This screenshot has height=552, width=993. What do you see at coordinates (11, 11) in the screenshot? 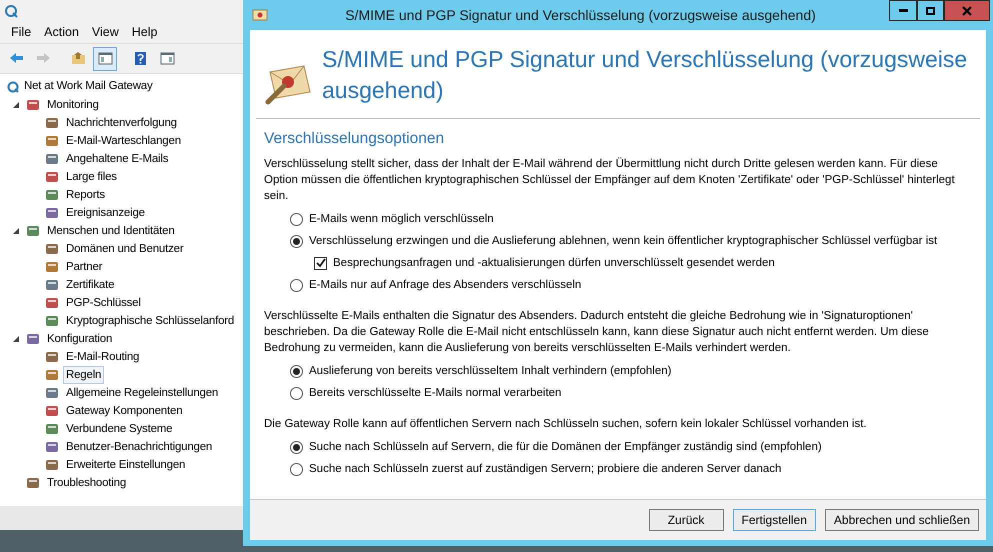
I see `app-icon` at bounding box center [11, 11].